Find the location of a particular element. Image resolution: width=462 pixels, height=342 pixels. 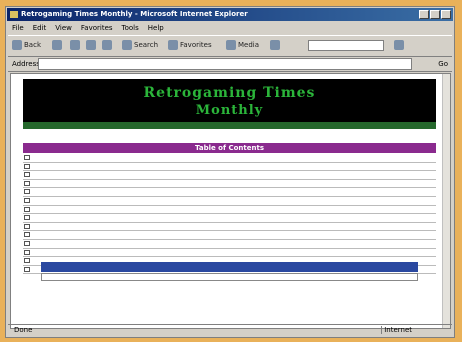

maximize-button is located at coordinates (435, 14).